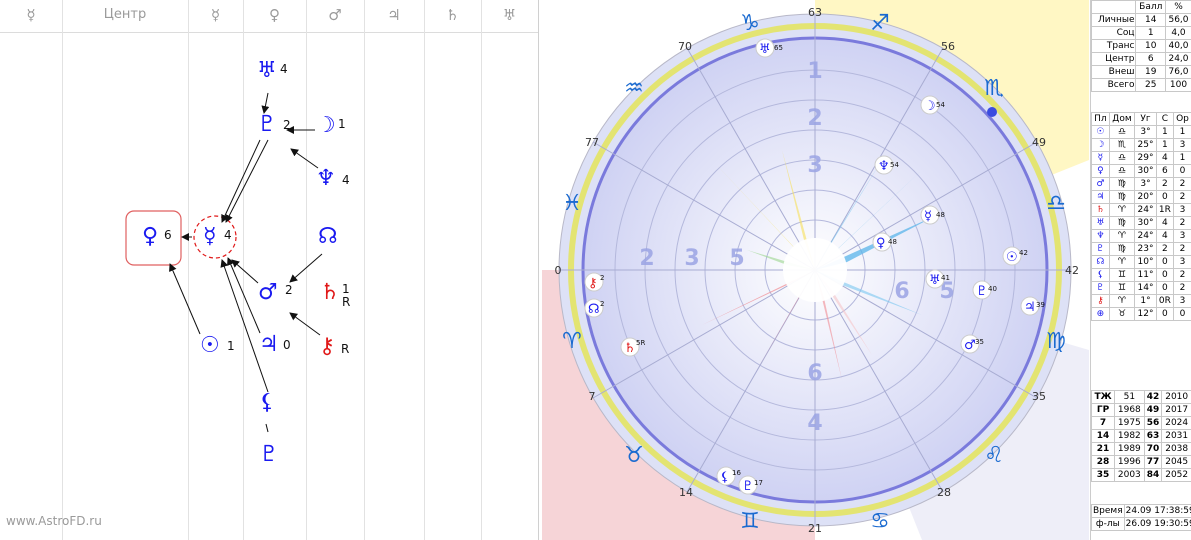  I want to click on time-value: 24.09 17:38:59, so click(1157, 511).